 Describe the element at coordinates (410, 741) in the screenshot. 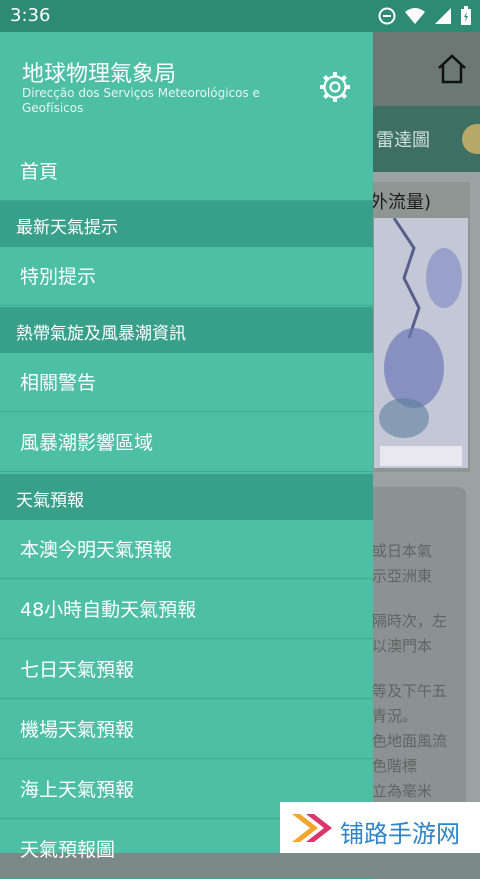

I see `description-line: 色地面風流` at that location.